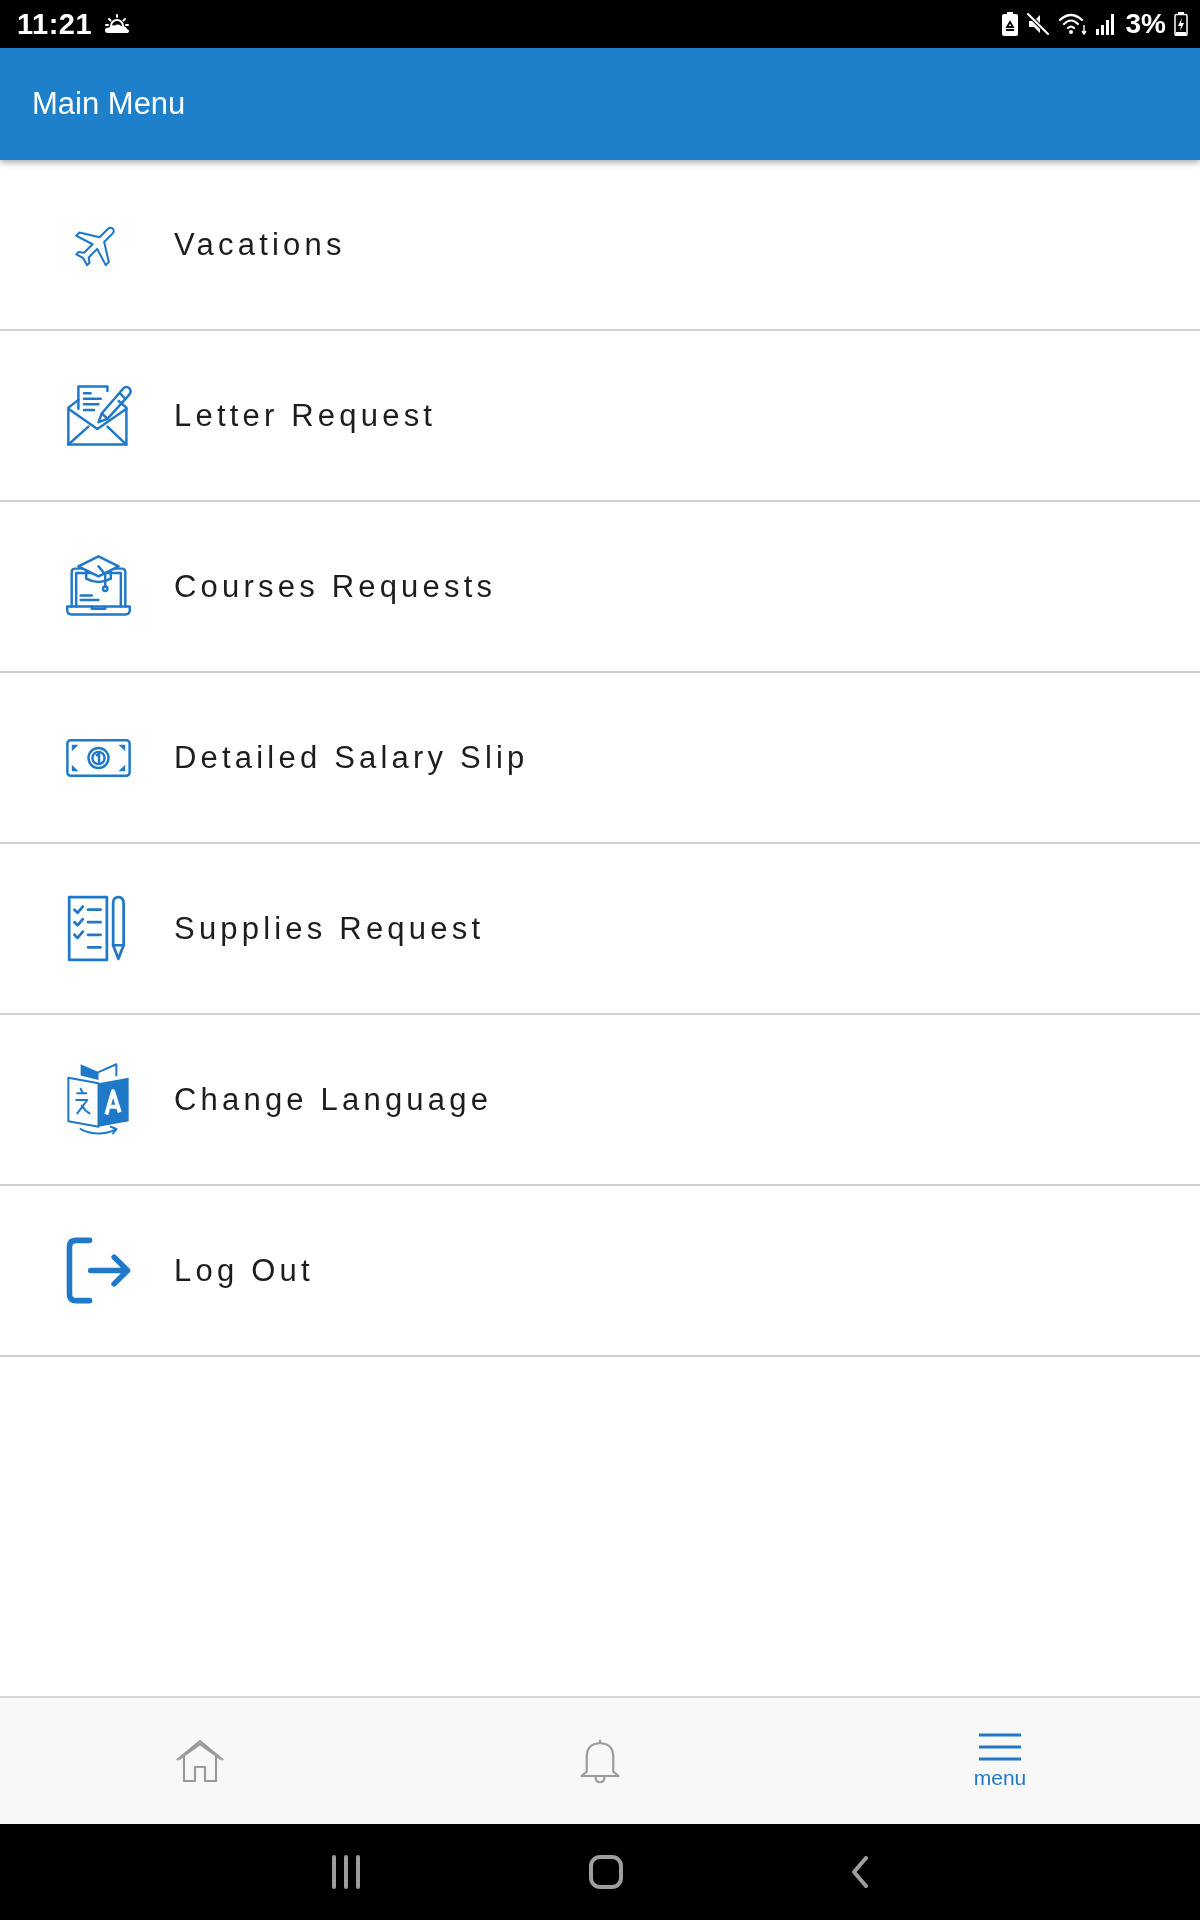 Image resolution: width=1200 pixels, height=1920 pixels. I want to click on sun-cloud-icon, so click(117, 24).